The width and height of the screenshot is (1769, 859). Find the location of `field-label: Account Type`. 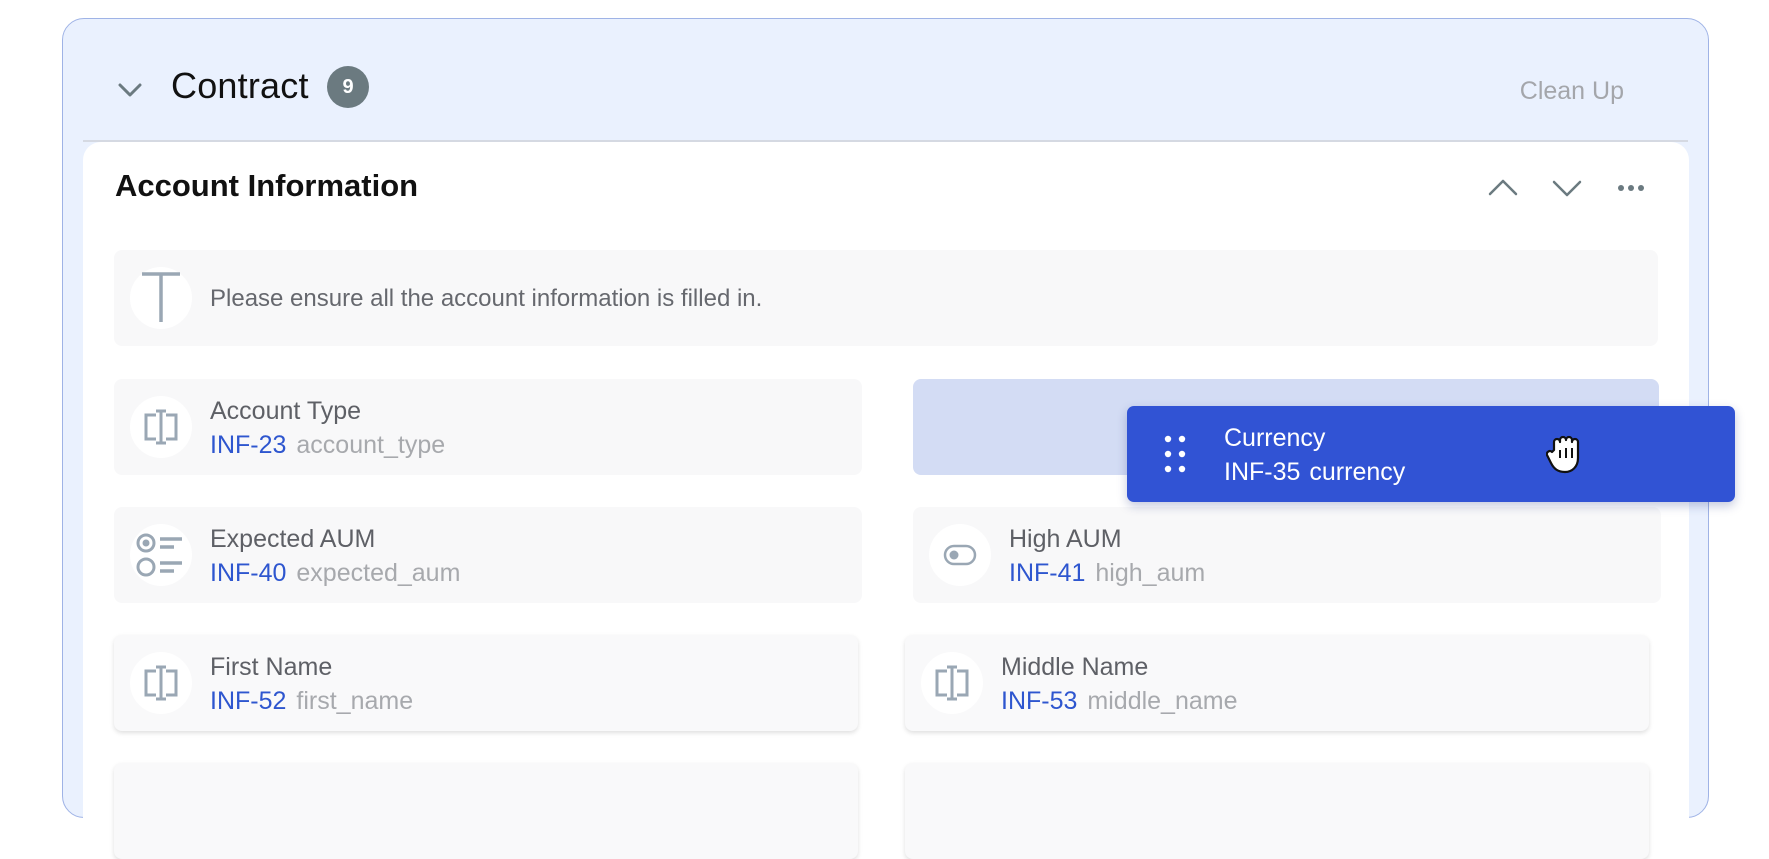

field-label: Account Type is located at coordinates (286, 411).